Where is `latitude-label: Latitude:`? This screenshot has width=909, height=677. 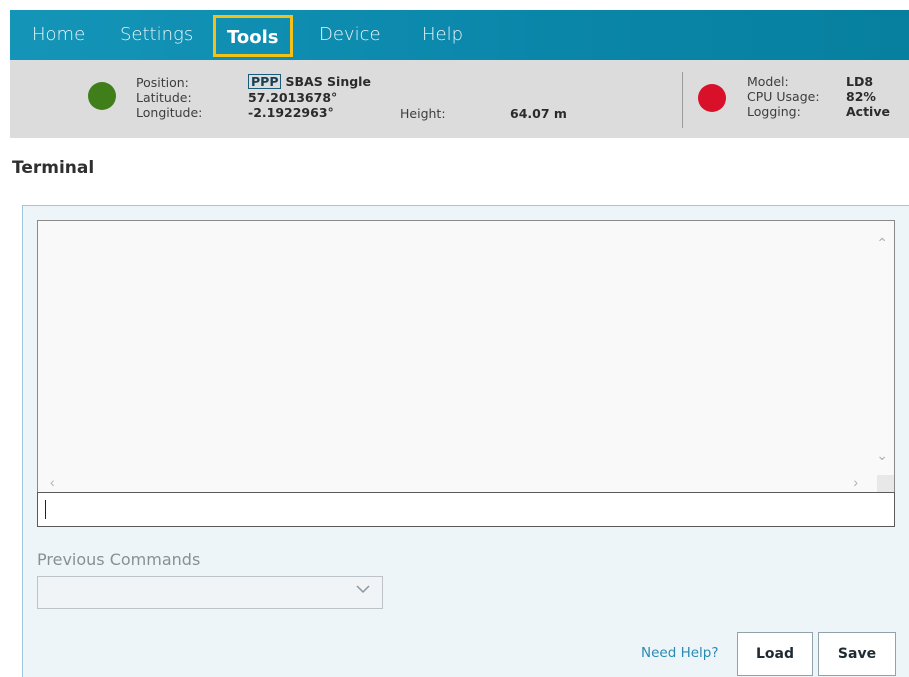 latitude-label: Latitude: is located at coordinates (164, 97).